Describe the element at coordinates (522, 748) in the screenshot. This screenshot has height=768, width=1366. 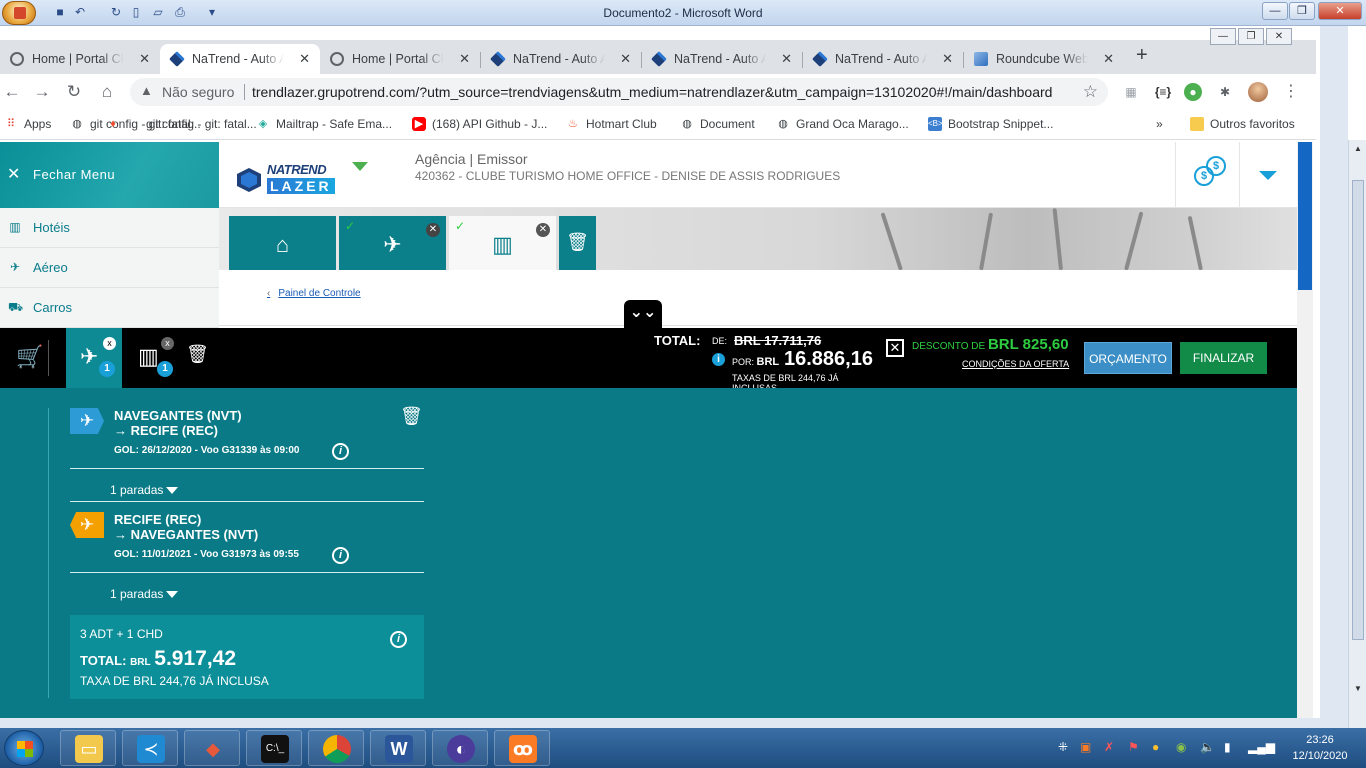
I see `taskbar-xampp: ꝏ` at that location.